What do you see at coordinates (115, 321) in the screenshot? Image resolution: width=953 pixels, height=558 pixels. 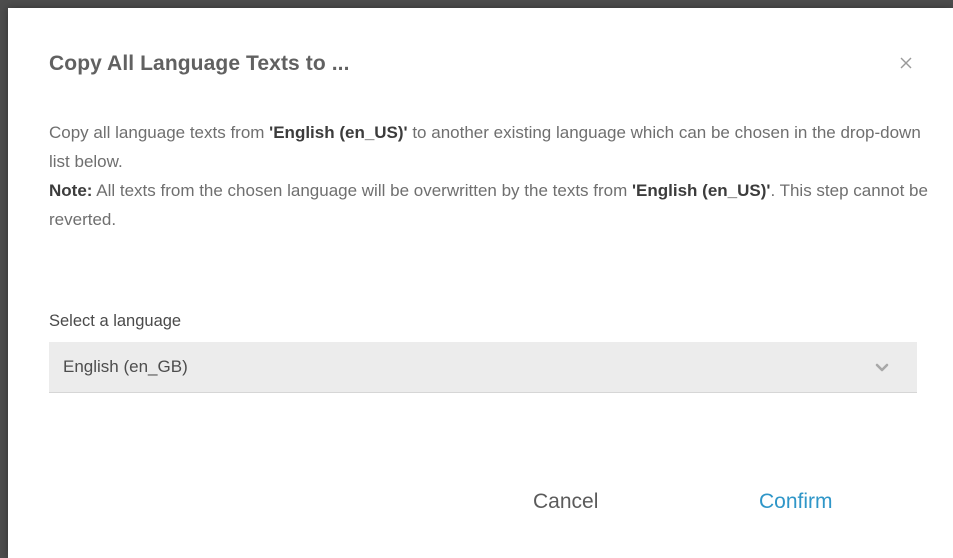 I see `select-language-label: Select a language` at bounding box center [115, 321].